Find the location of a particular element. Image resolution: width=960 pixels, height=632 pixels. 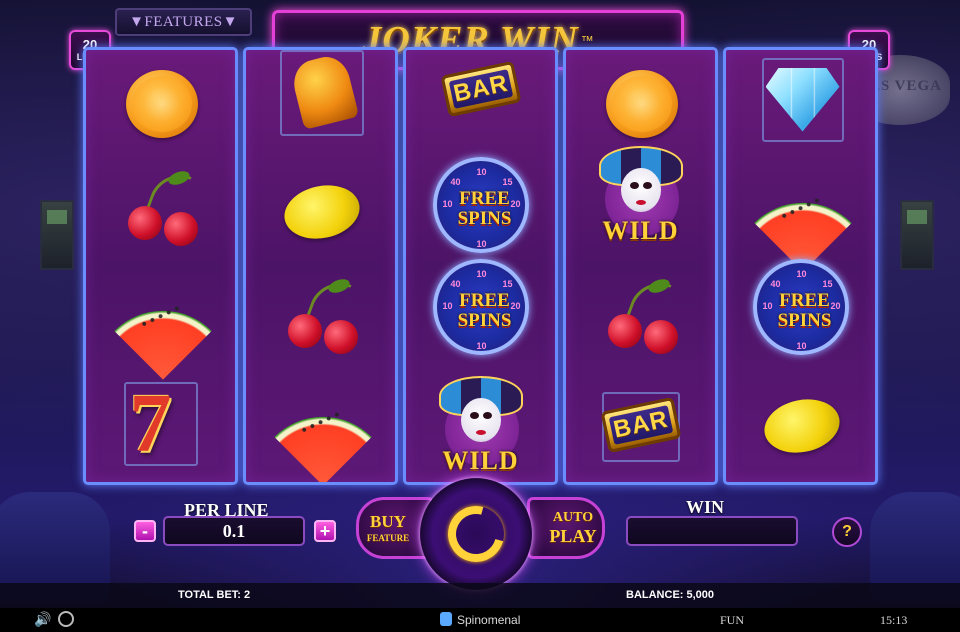

reel-1: 7 is located at coordinates (160, 266).